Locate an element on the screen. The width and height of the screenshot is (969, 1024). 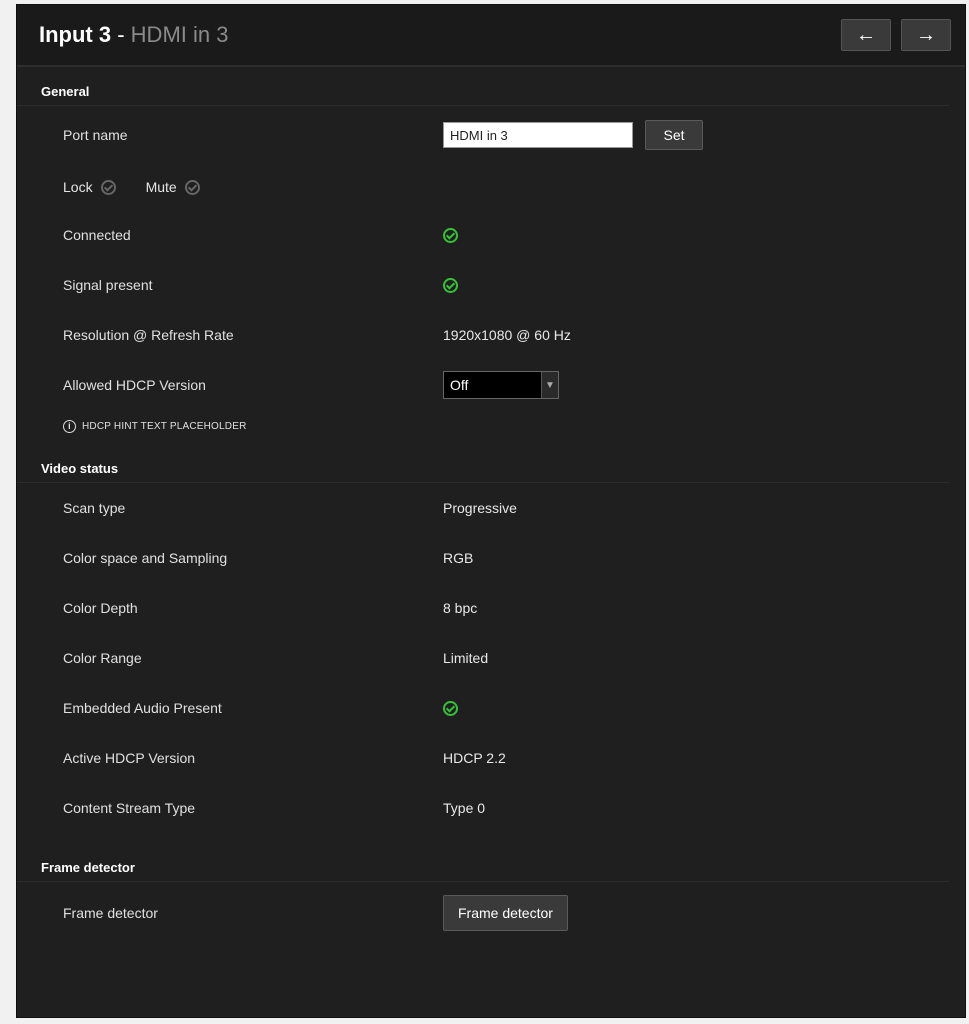
arrow-left-icon: ← is located at coordinates (866, 34).